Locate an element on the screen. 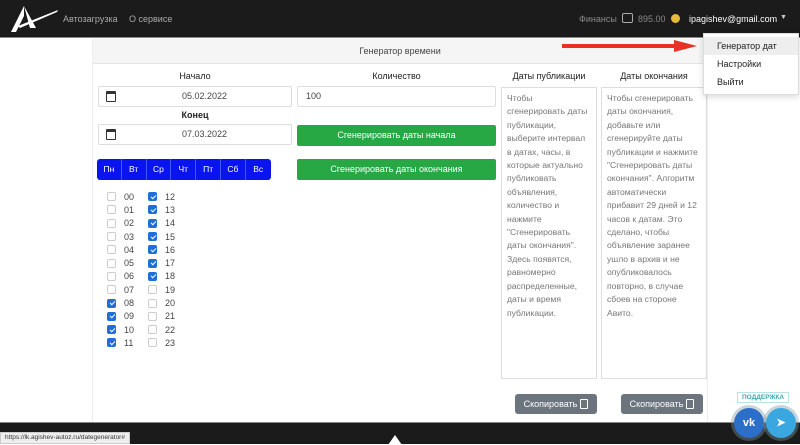 Image resolution: width=800 pixels, height=445 pixels. menu-item-date-generator: Генератор дат is located at coordinates (751, 46).